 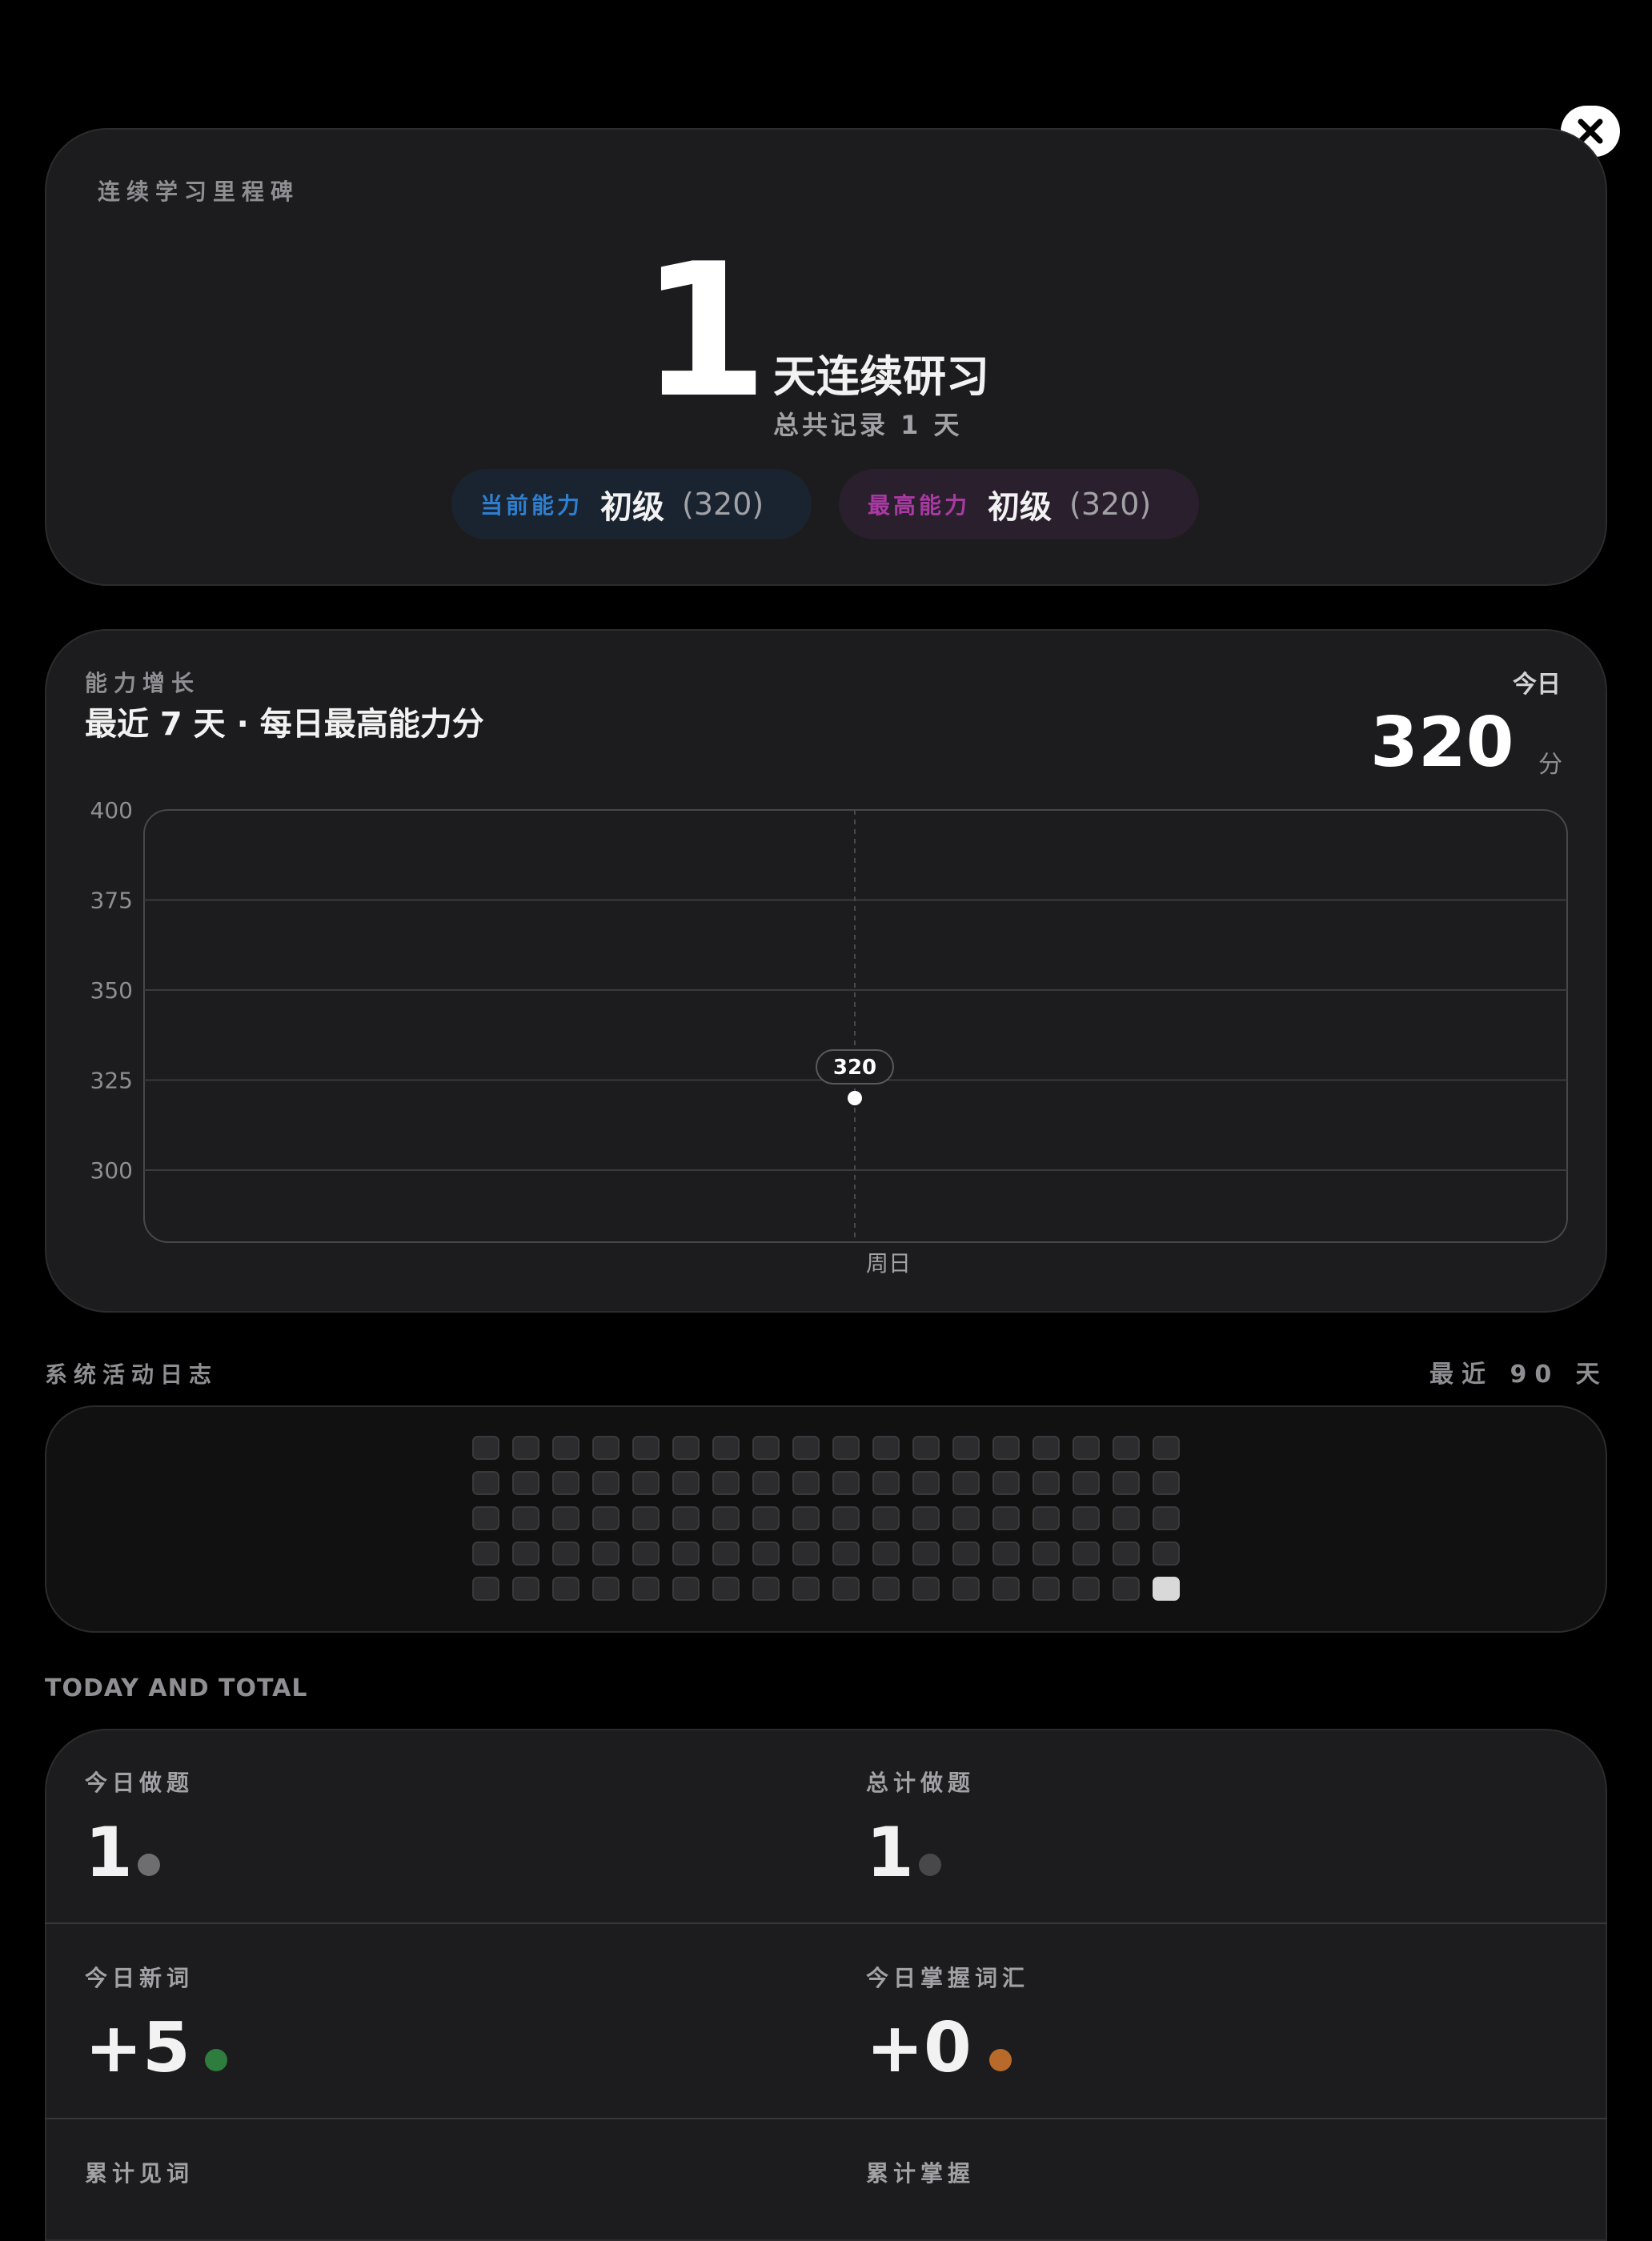 What do you see at coordinates (111, 901) in the screenshot?
I see `chart-y-tick-label: 375` at bounding box center [111, 901].